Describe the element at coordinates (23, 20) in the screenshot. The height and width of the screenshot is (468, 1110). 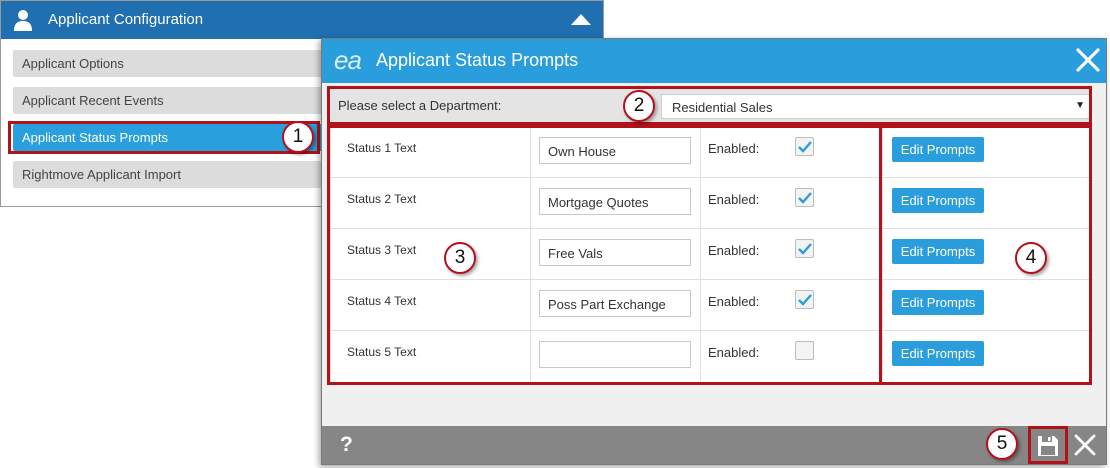
I see `user-icon` at that location.